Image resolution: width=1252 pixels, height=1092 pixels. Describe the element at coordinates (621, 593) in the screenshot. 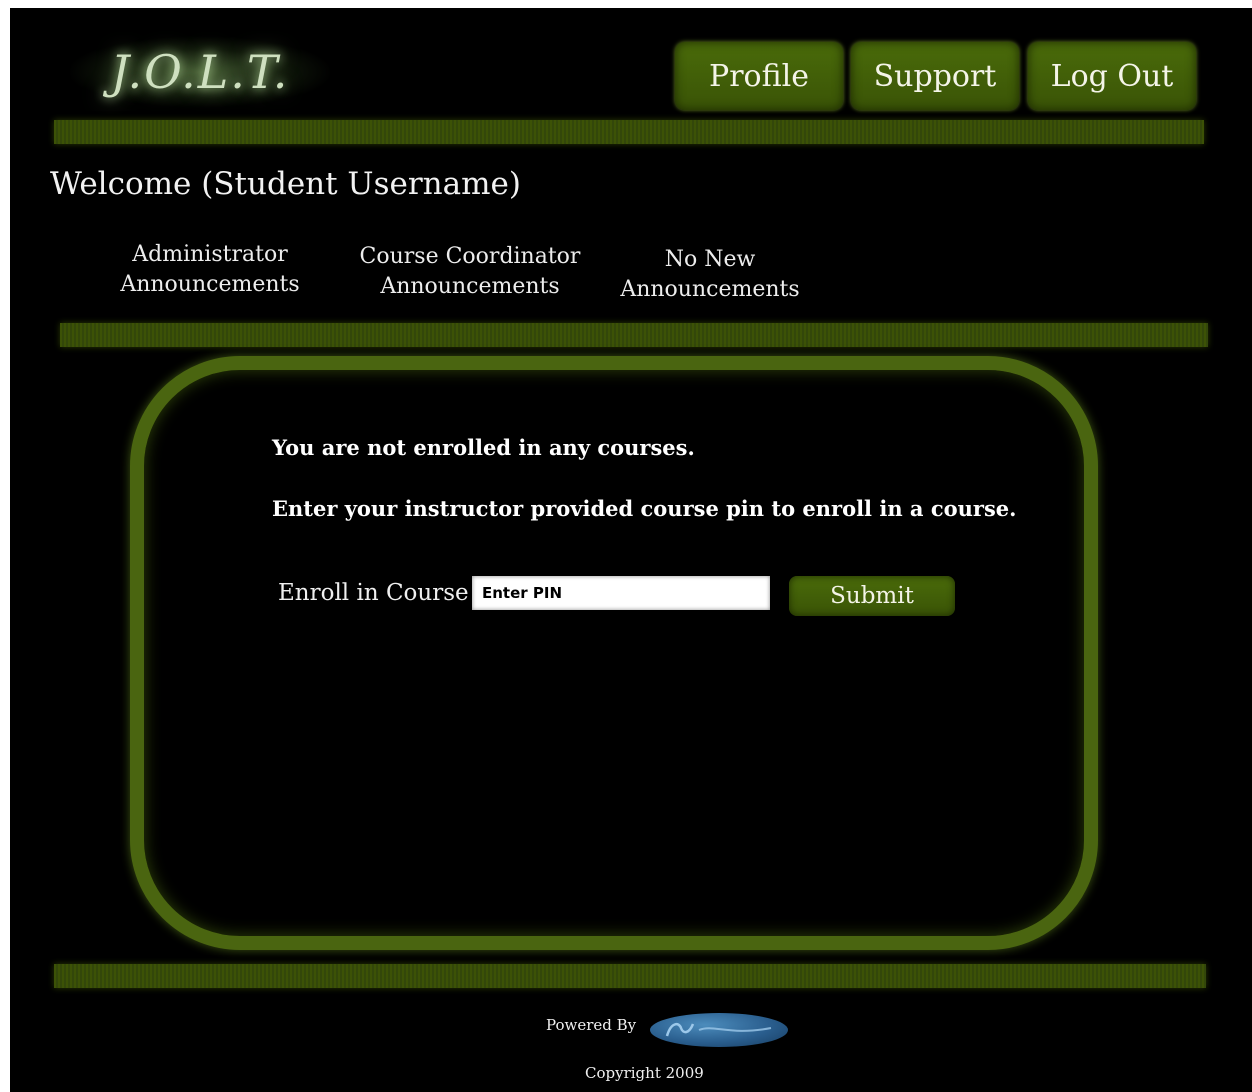

I see `course-pin-input` at that location.